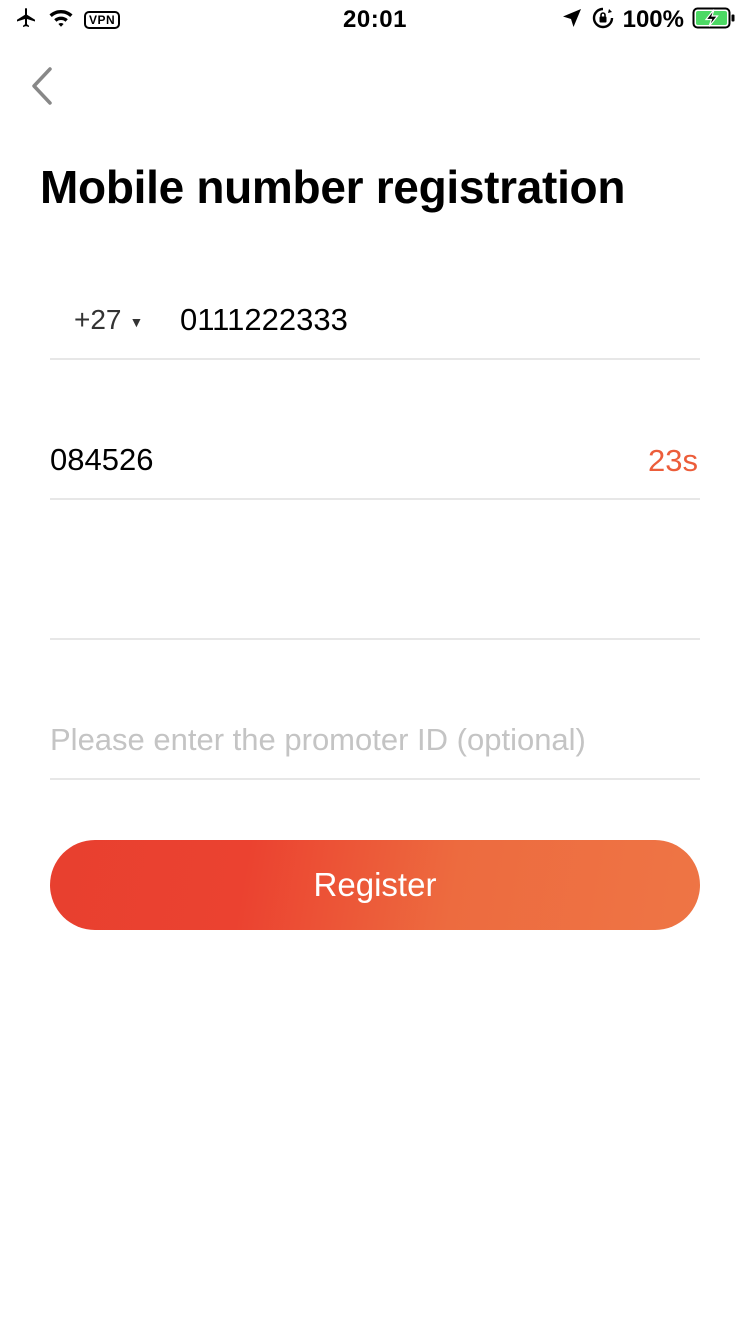  I want to click on verification-code-input, so click(300, 460).